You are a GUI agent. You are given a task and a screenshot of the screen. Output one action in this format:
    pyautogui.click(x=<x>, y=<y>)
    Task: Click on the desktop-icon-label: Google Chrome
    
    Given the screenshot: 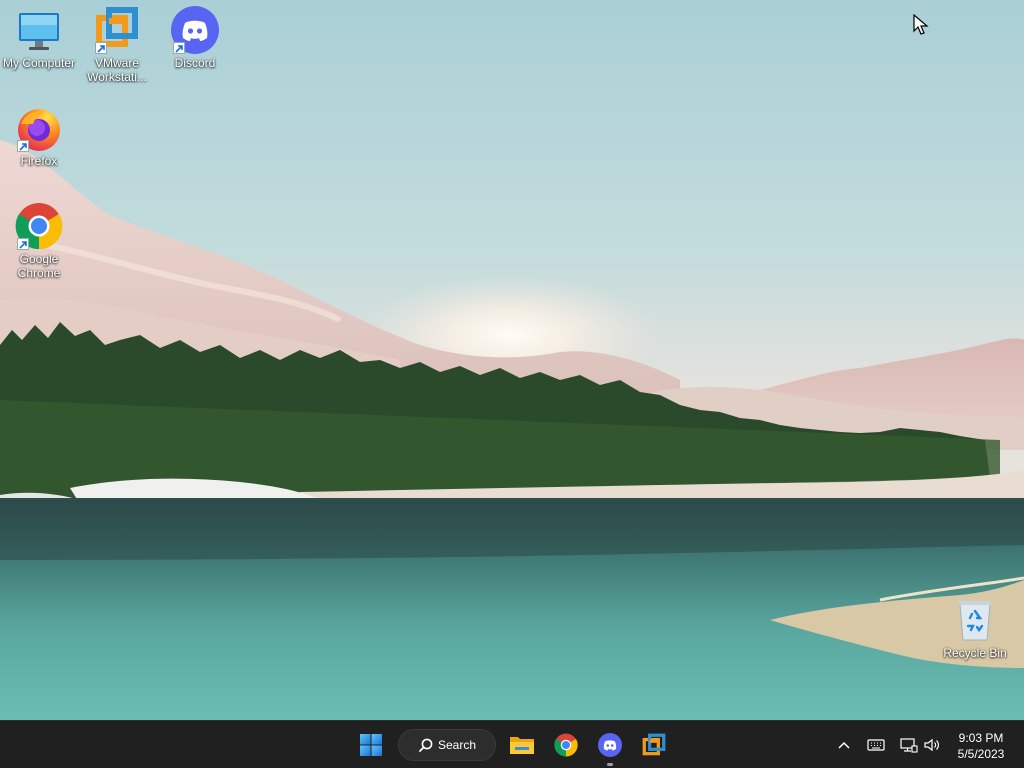 What is the action you would take?
    pyautogui.click(x=39, y=266)
    